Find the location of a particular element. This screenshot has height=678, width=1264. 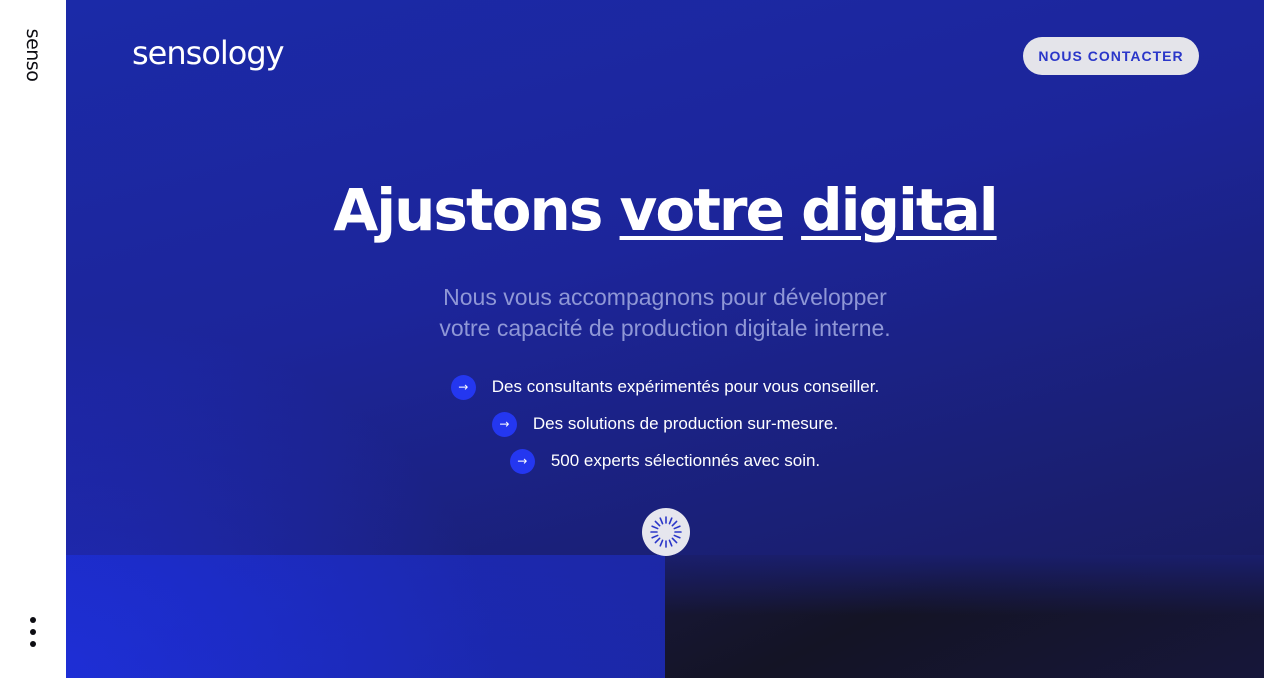

headline-word-3: digital is located at coordinates (900, 210).